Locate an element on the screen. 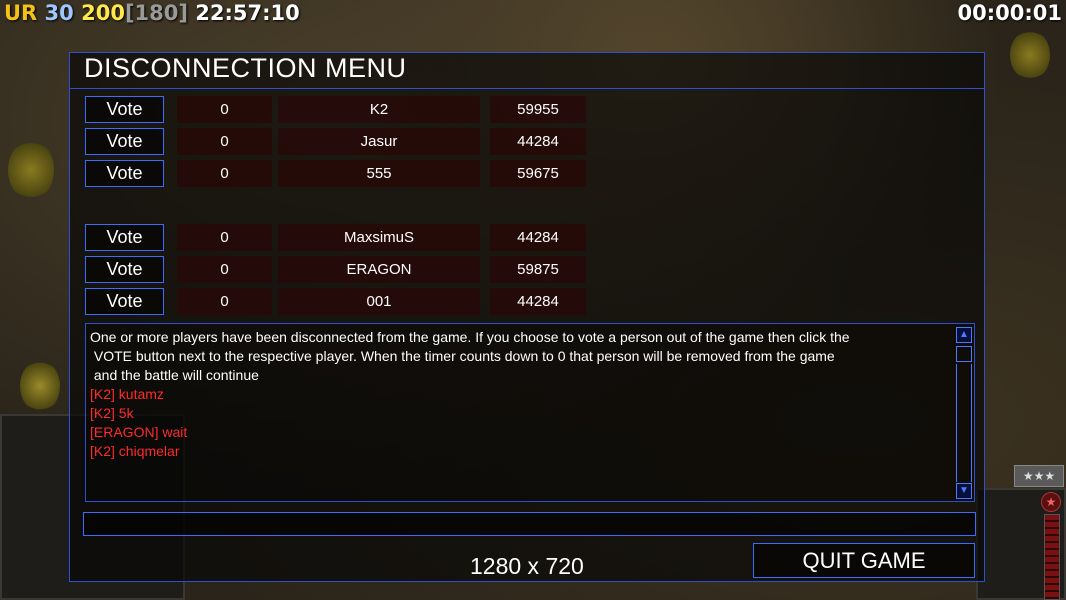  star-icon: ★ is located at coordinates (1051, 502).